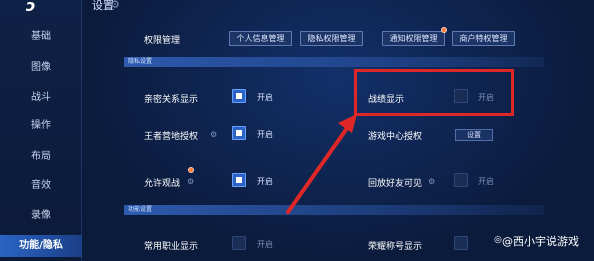  I want to click on sidebar: ↄ 基础 图像 战斗 操作 布局 音效 录像 功能/隐私, so click(41, 130).